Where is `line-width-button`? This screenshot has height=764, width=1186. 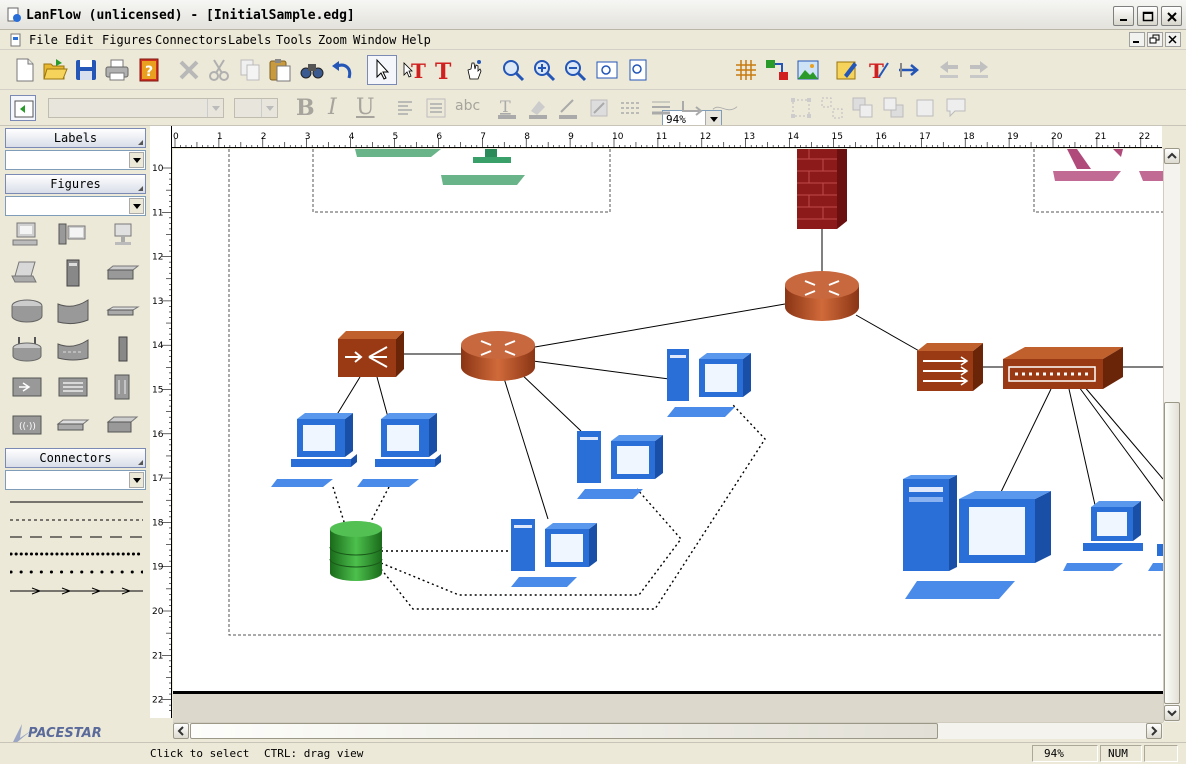
line-width-button is located at coordinates (661, 108).